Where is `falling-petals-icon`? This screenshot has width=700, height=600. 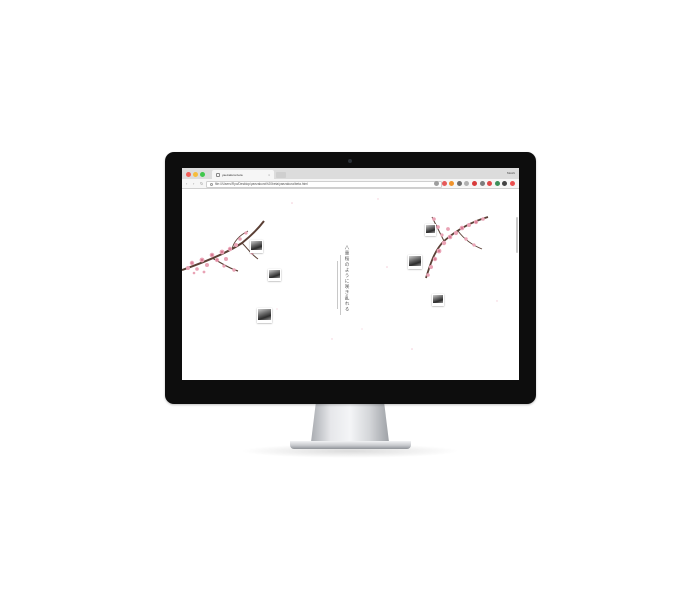 falling-petals-icon is located at coordinates (387, 274).